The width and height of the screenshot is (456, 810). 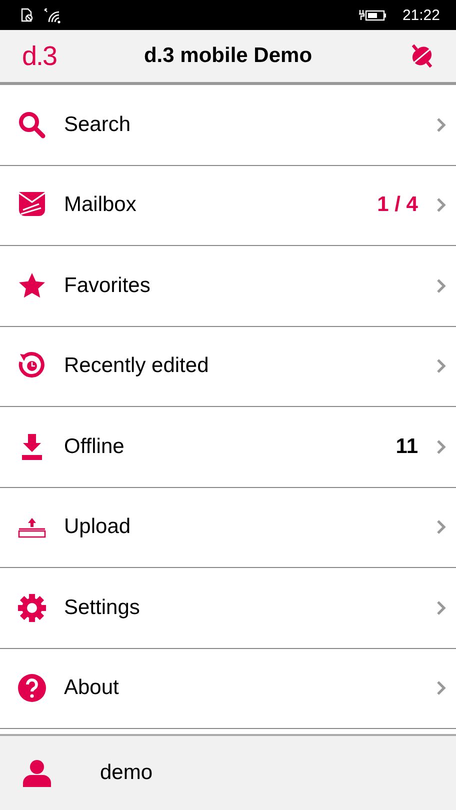 What do you see at coordinates (421, 15) in the screenshot?
I see `clock-time: 21:22` at bounding box center [421, 15].